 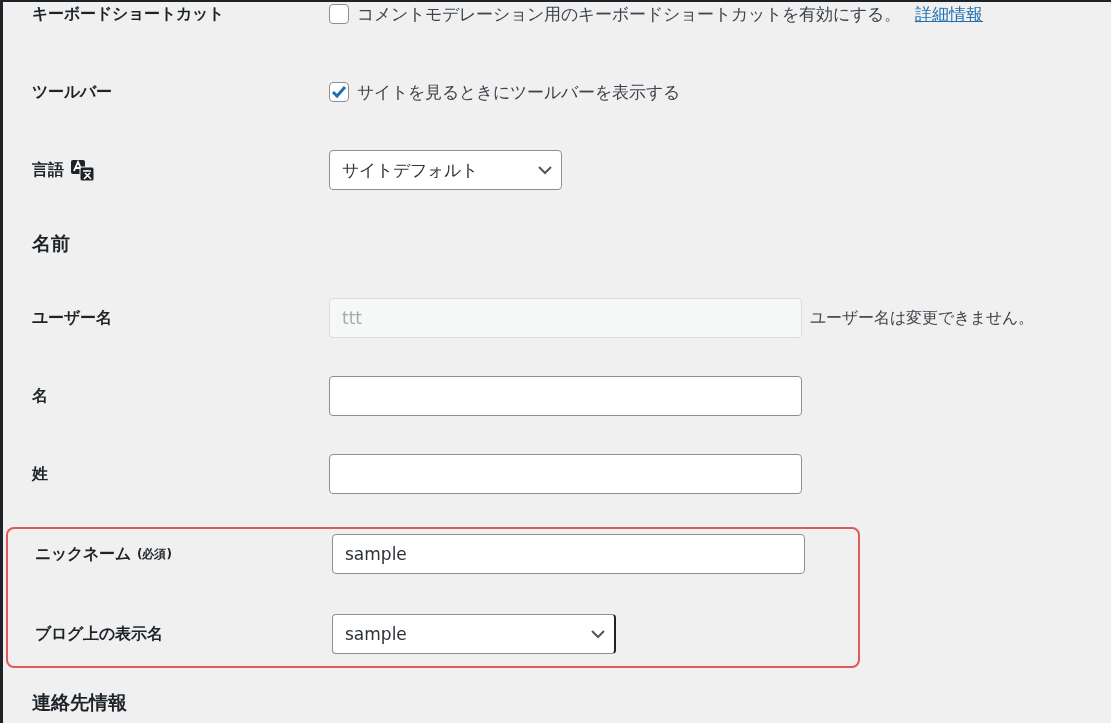 What do you see at coordinates (83, 554) in the screenshot?
I see `field-label: ニックネーム` at bounding box center [83, 554].